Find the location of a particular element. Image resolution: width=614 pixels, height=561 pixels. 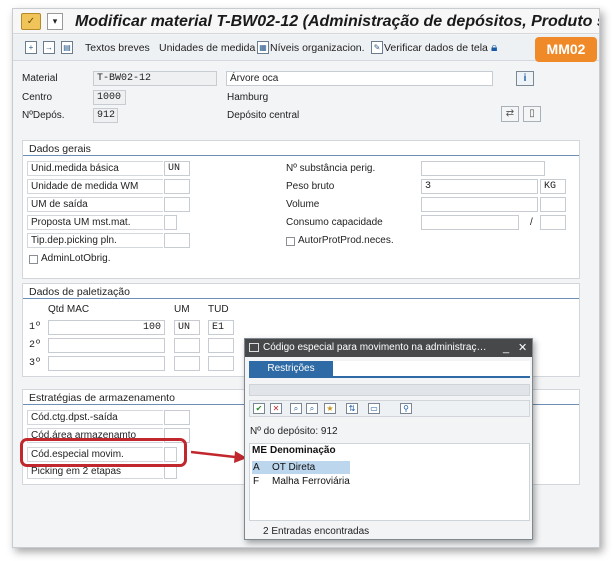

org-levels-icon: ▦ is located at coordinates (263, 47).